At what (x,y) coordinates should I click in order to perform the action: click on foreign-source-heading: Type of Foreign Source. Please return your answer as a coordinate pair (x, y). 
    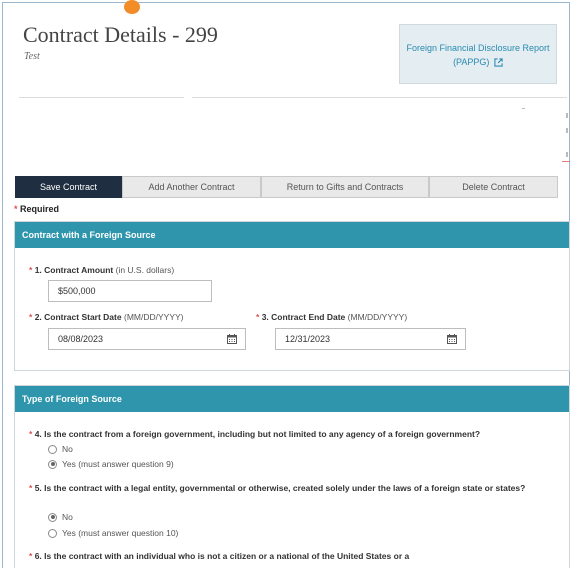
    Looking at the image, I should click on (292, 399).